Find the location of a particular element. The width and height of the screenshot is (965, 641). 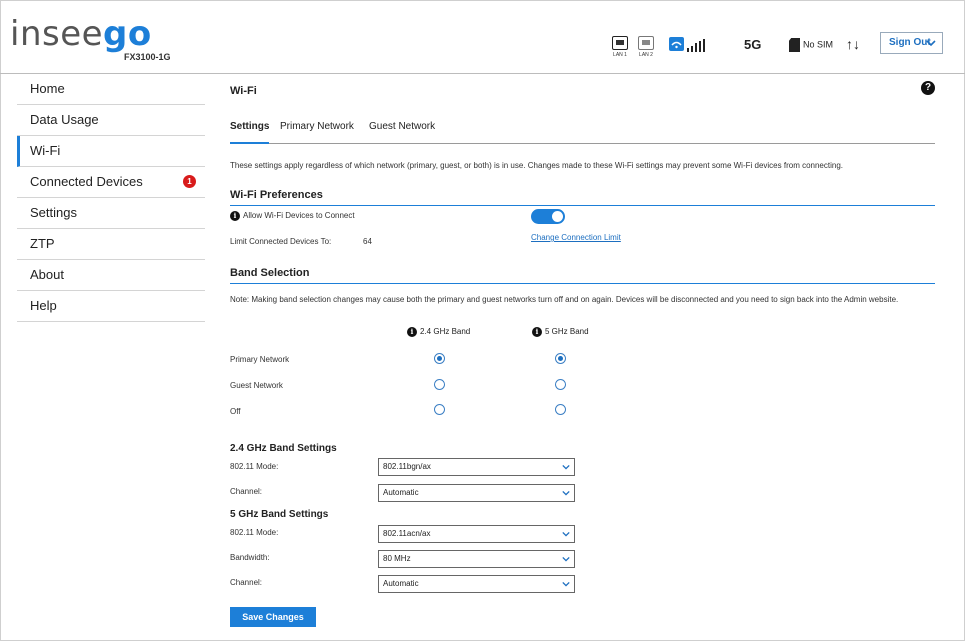

inseego-logo: inseego is located at coordinates (81, 34).